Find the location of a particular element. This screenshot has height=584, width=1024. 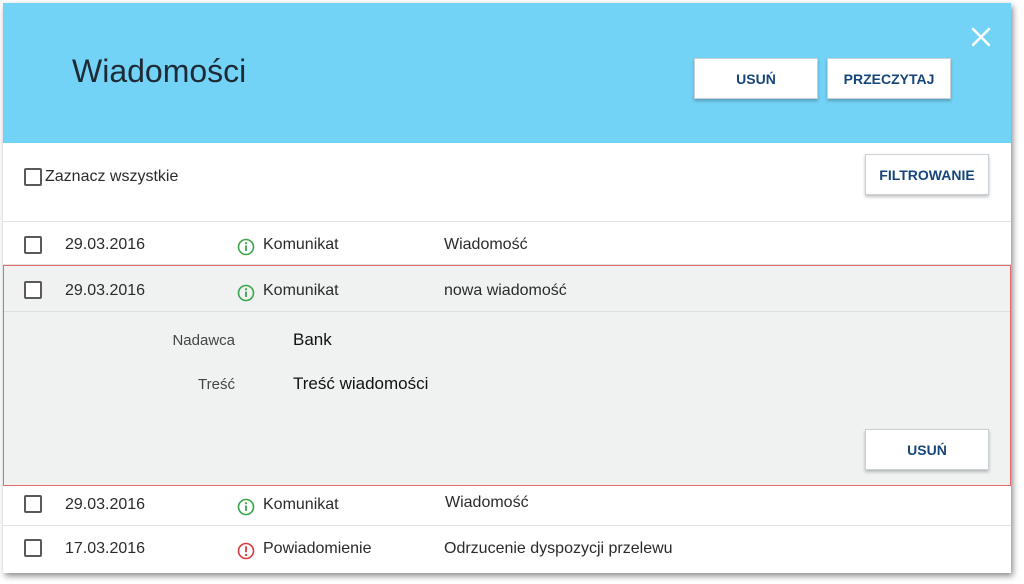

filter-button: FILTROWANIE is located at coordinates (927, 174).